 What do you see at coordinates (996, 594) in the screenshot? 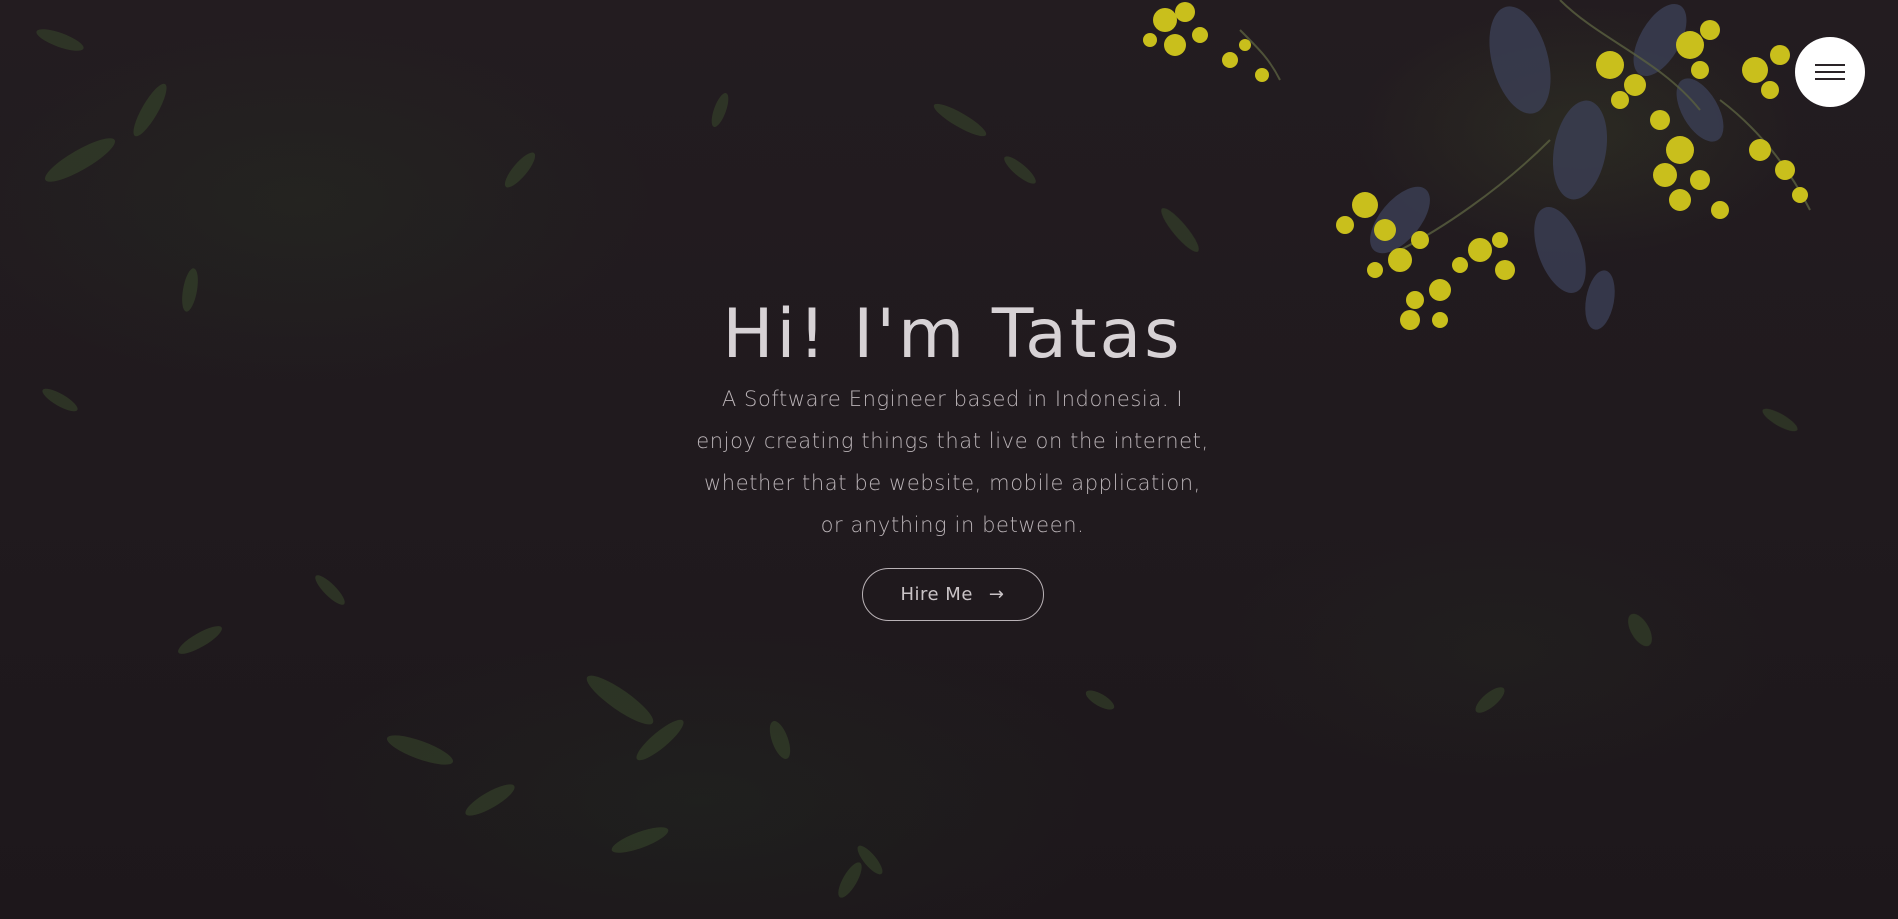
I see `arrow-right-icon: →` at bounding box center [996, 594].